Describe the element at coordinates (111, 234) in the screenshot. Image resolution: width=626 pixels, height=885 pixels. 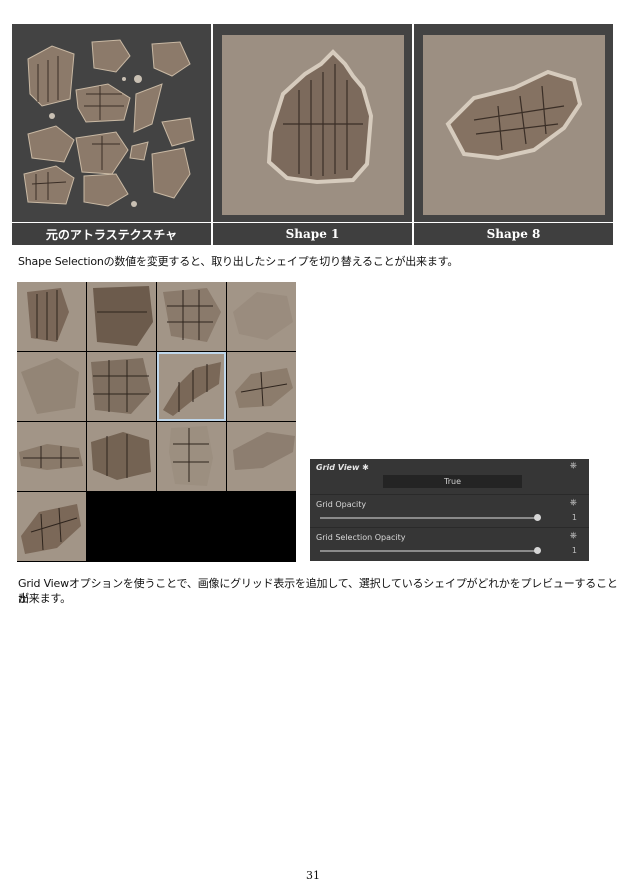
I see `caption-original-atlas: 元のアトラステクスチャ` at that location.